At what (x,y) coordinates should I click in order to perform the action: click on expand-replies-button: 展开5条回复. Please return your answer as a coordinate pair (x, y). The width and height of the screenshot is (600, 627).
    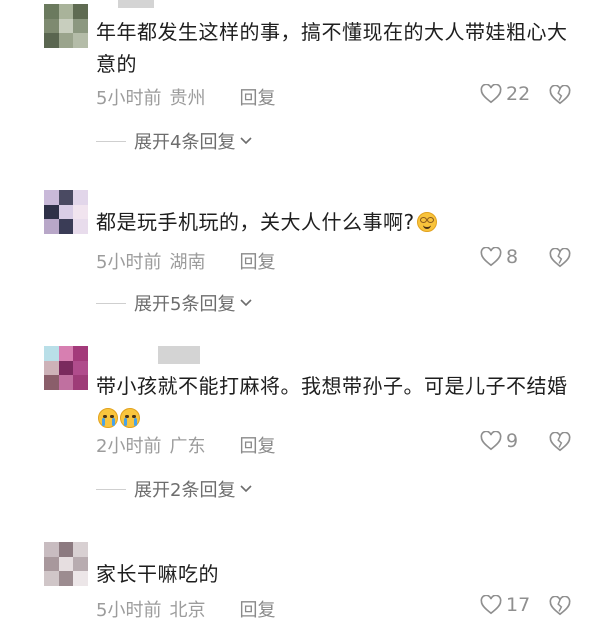
    Looking at the image, I should click on (174, 303).